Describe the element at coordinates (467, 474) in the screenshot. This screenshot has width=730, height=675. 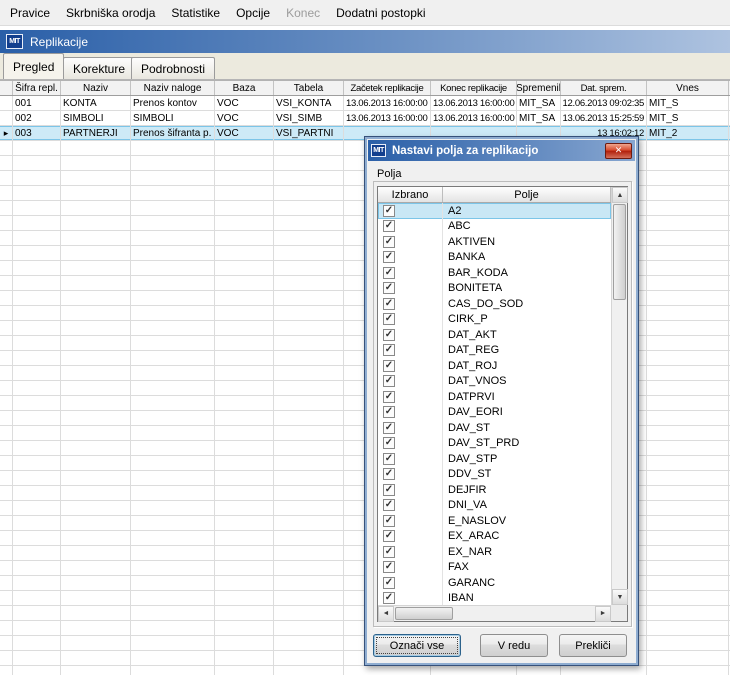
I see `field-name: DDV_ST` at that location.